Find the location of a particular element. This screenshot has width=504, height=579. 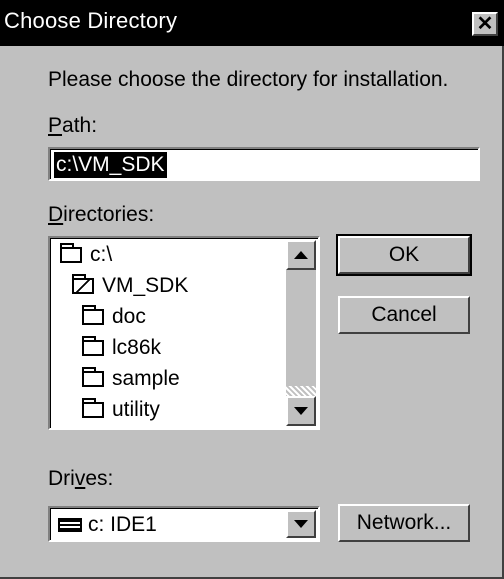

directory-item-doc: doc is located at coordinates (114, 317).